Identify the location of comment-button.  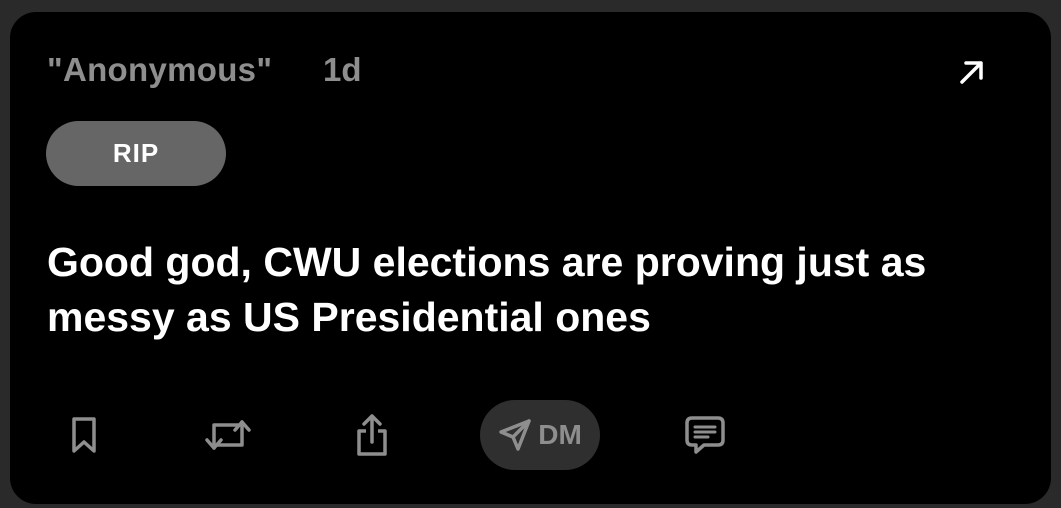
(705, 435).